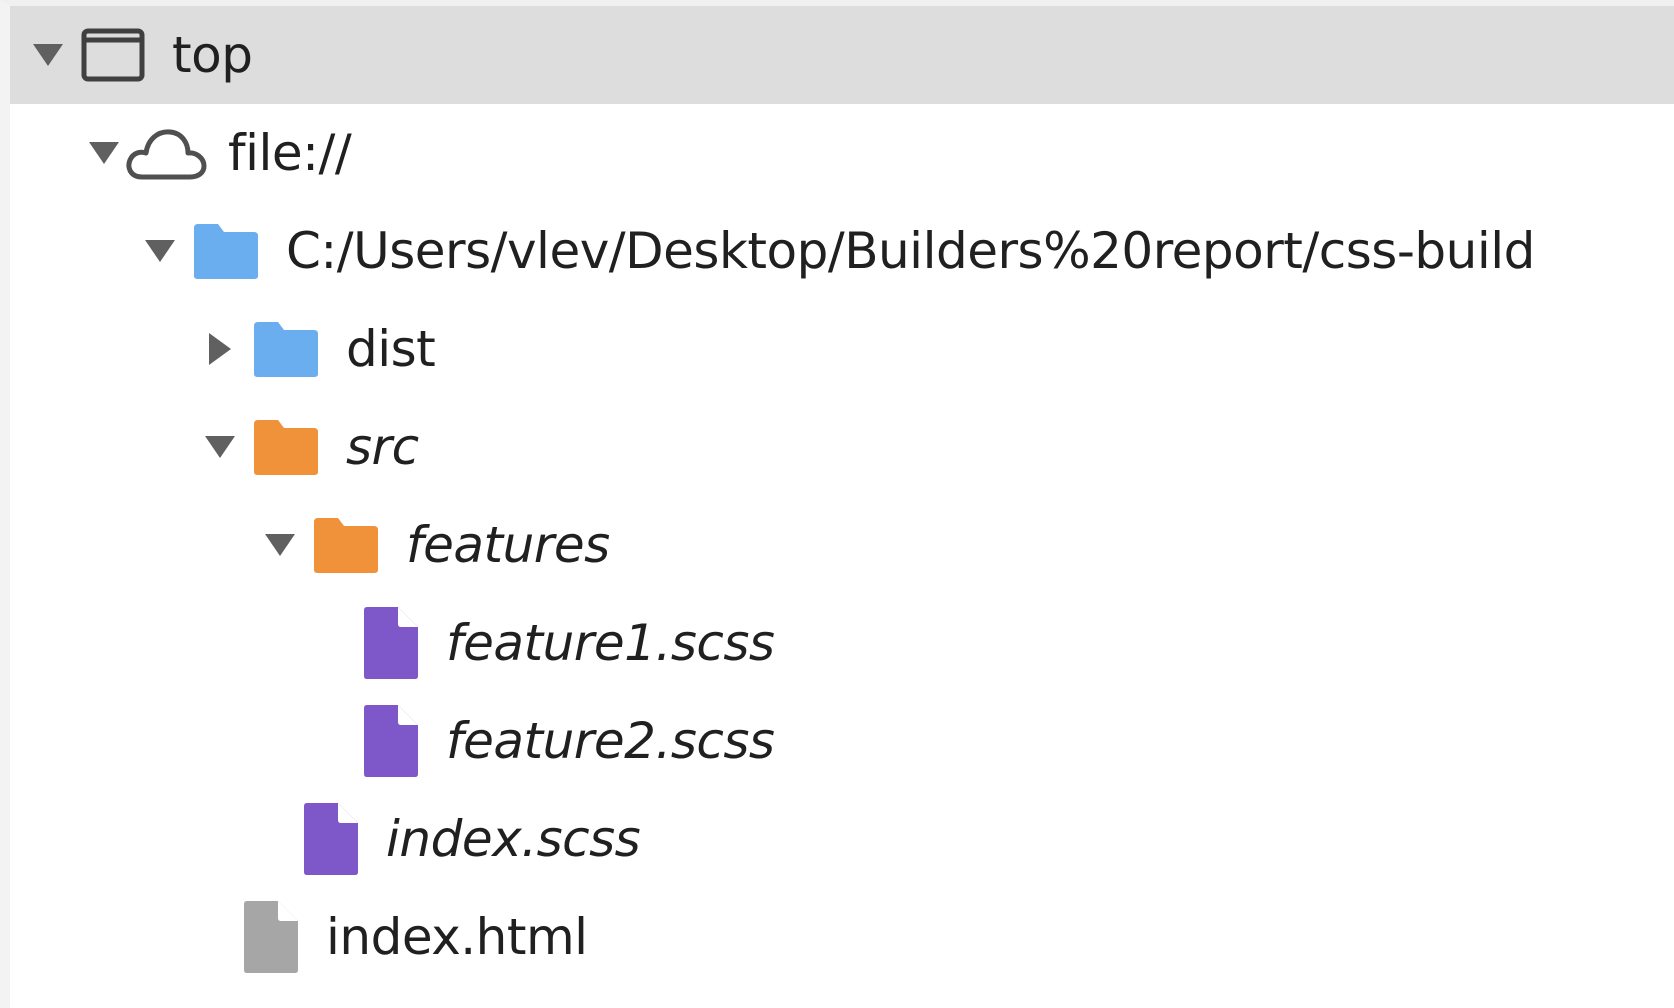 This screenshot has height=1008, width=1674. Describe the element at coordinates (842, 447) in the screenshot. I see `tree-row-src: src` at that location.